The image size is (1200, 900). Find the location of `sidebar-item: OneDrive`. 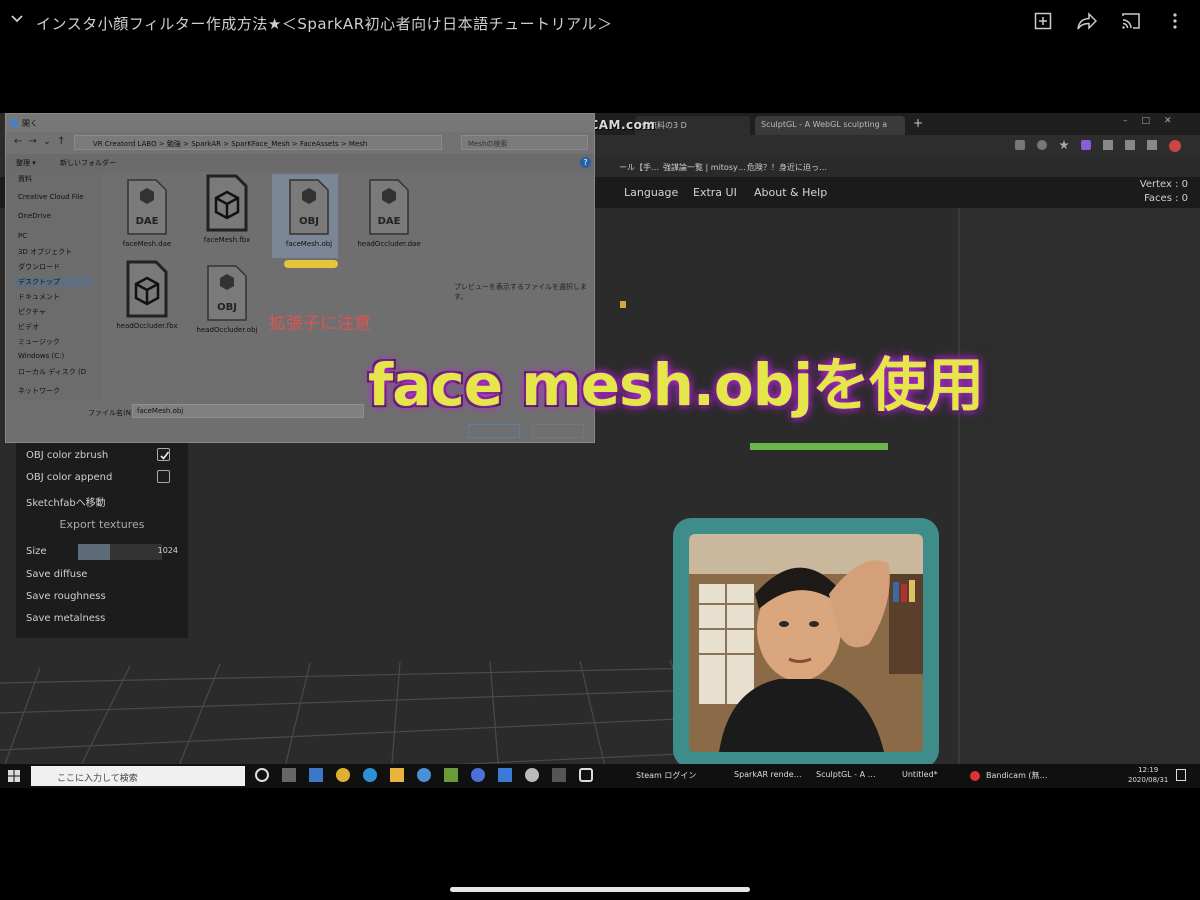

sidebar-item: OneDrive is located at coordinates (34, 216).